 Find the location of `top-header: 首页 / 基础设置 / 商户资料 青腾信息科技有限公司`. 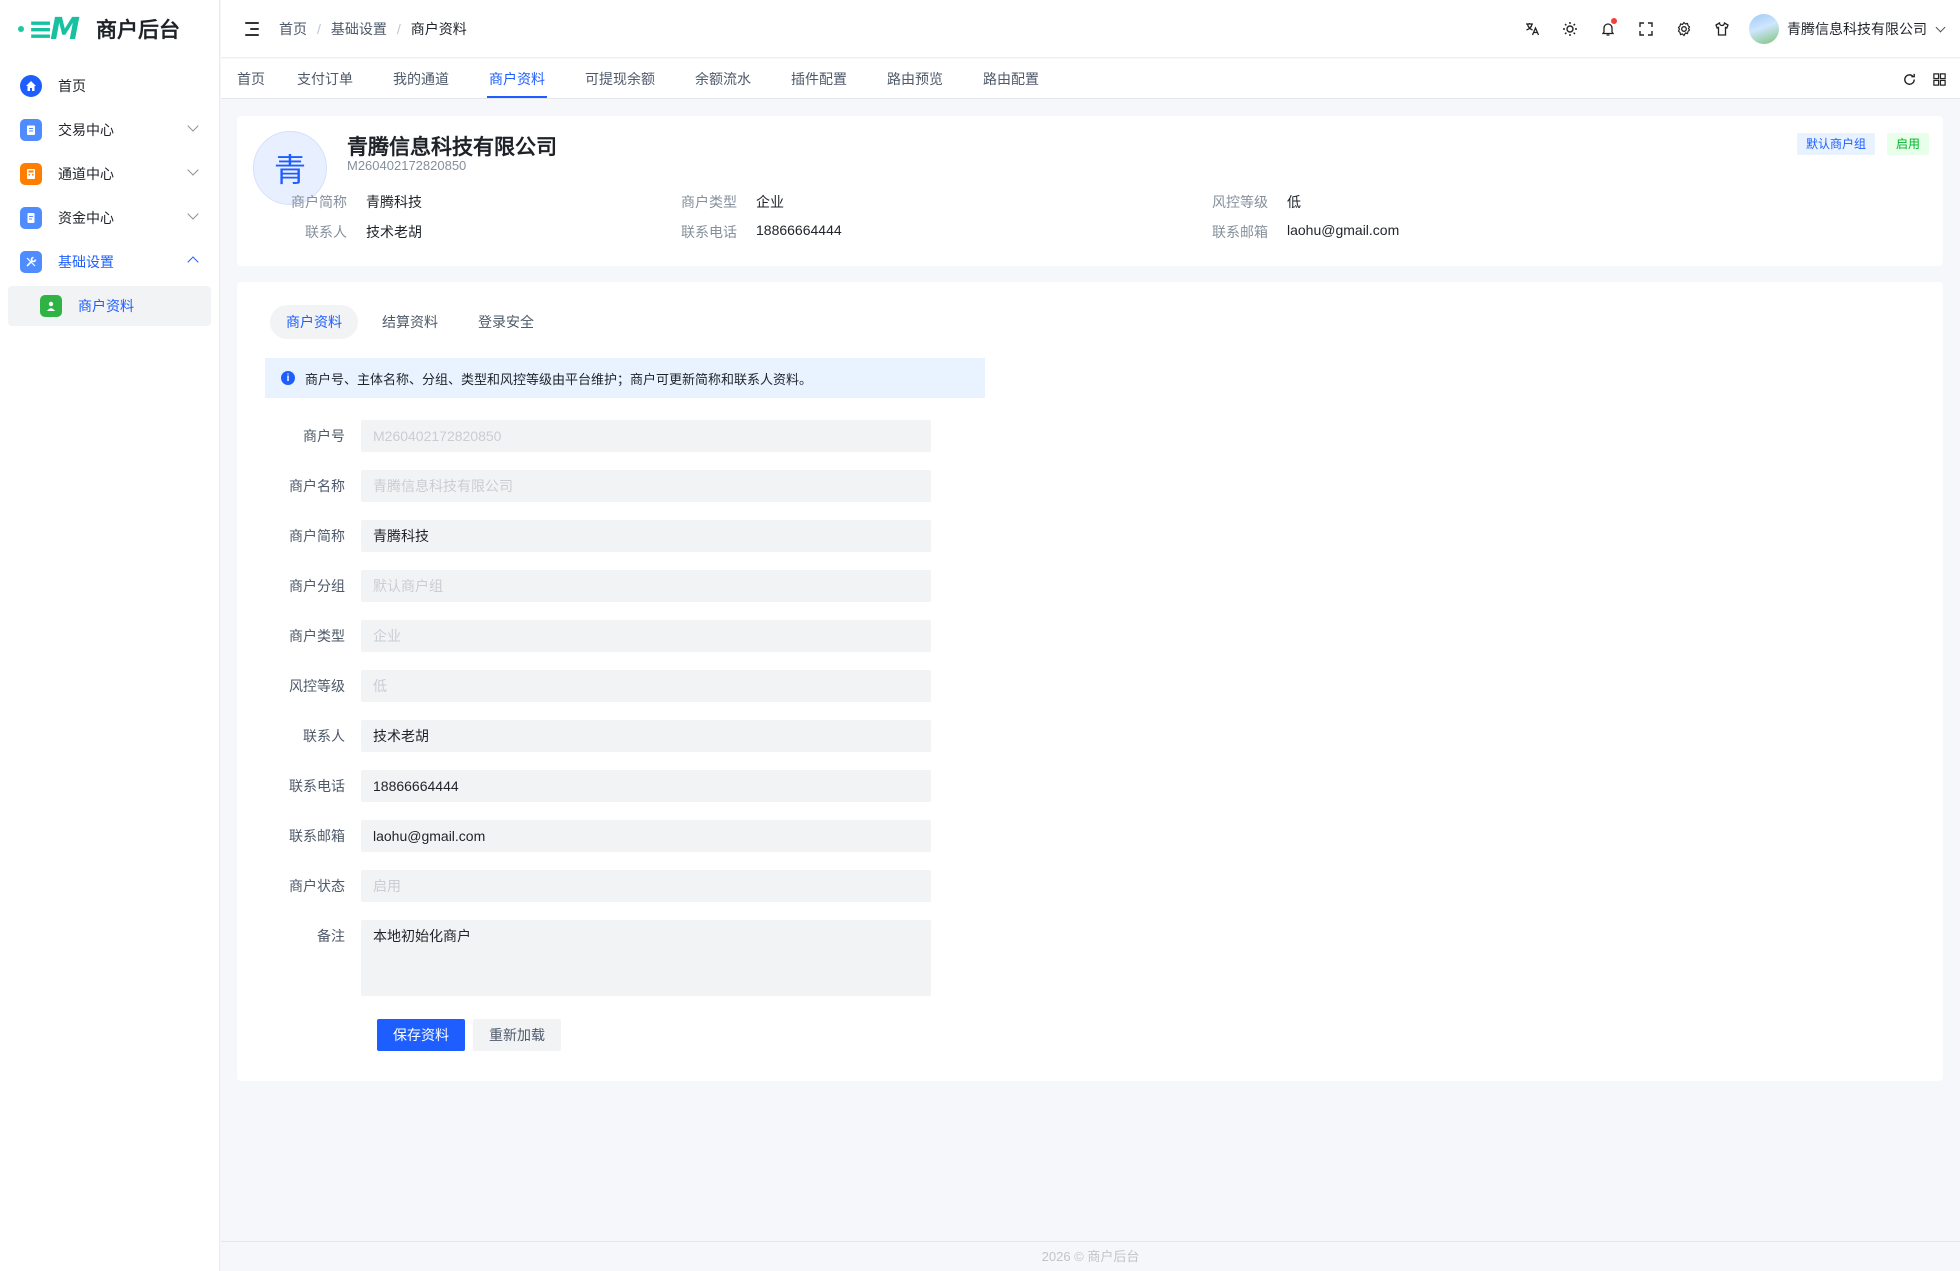

top-header: 首页 / 基础设置 / 商户资料 青腾信息科技有限公司 is located at coordinates (1090, 29).